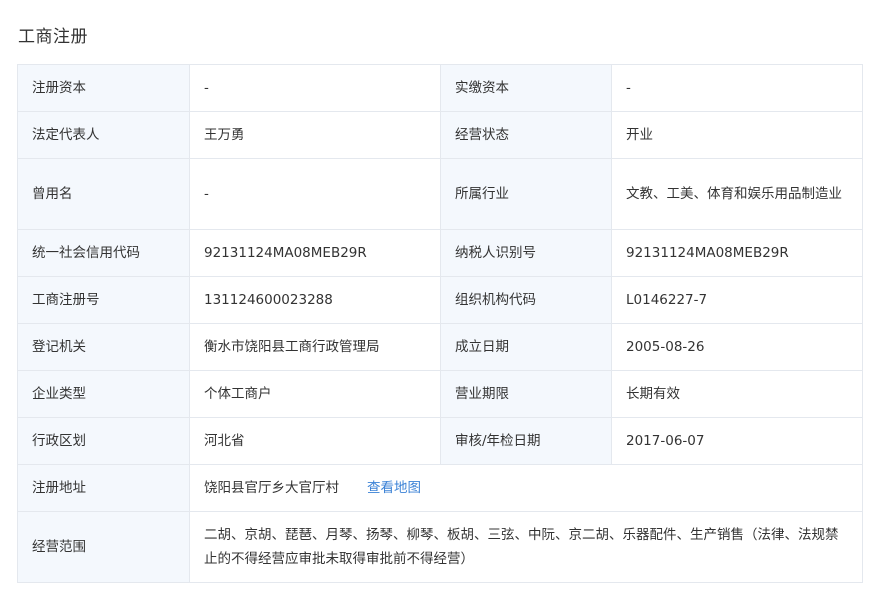  What do you see at coordinates (737, 300) in the screenshot?
I see `organization-code-value: L0146227-7` at bounding box center [737, 300].